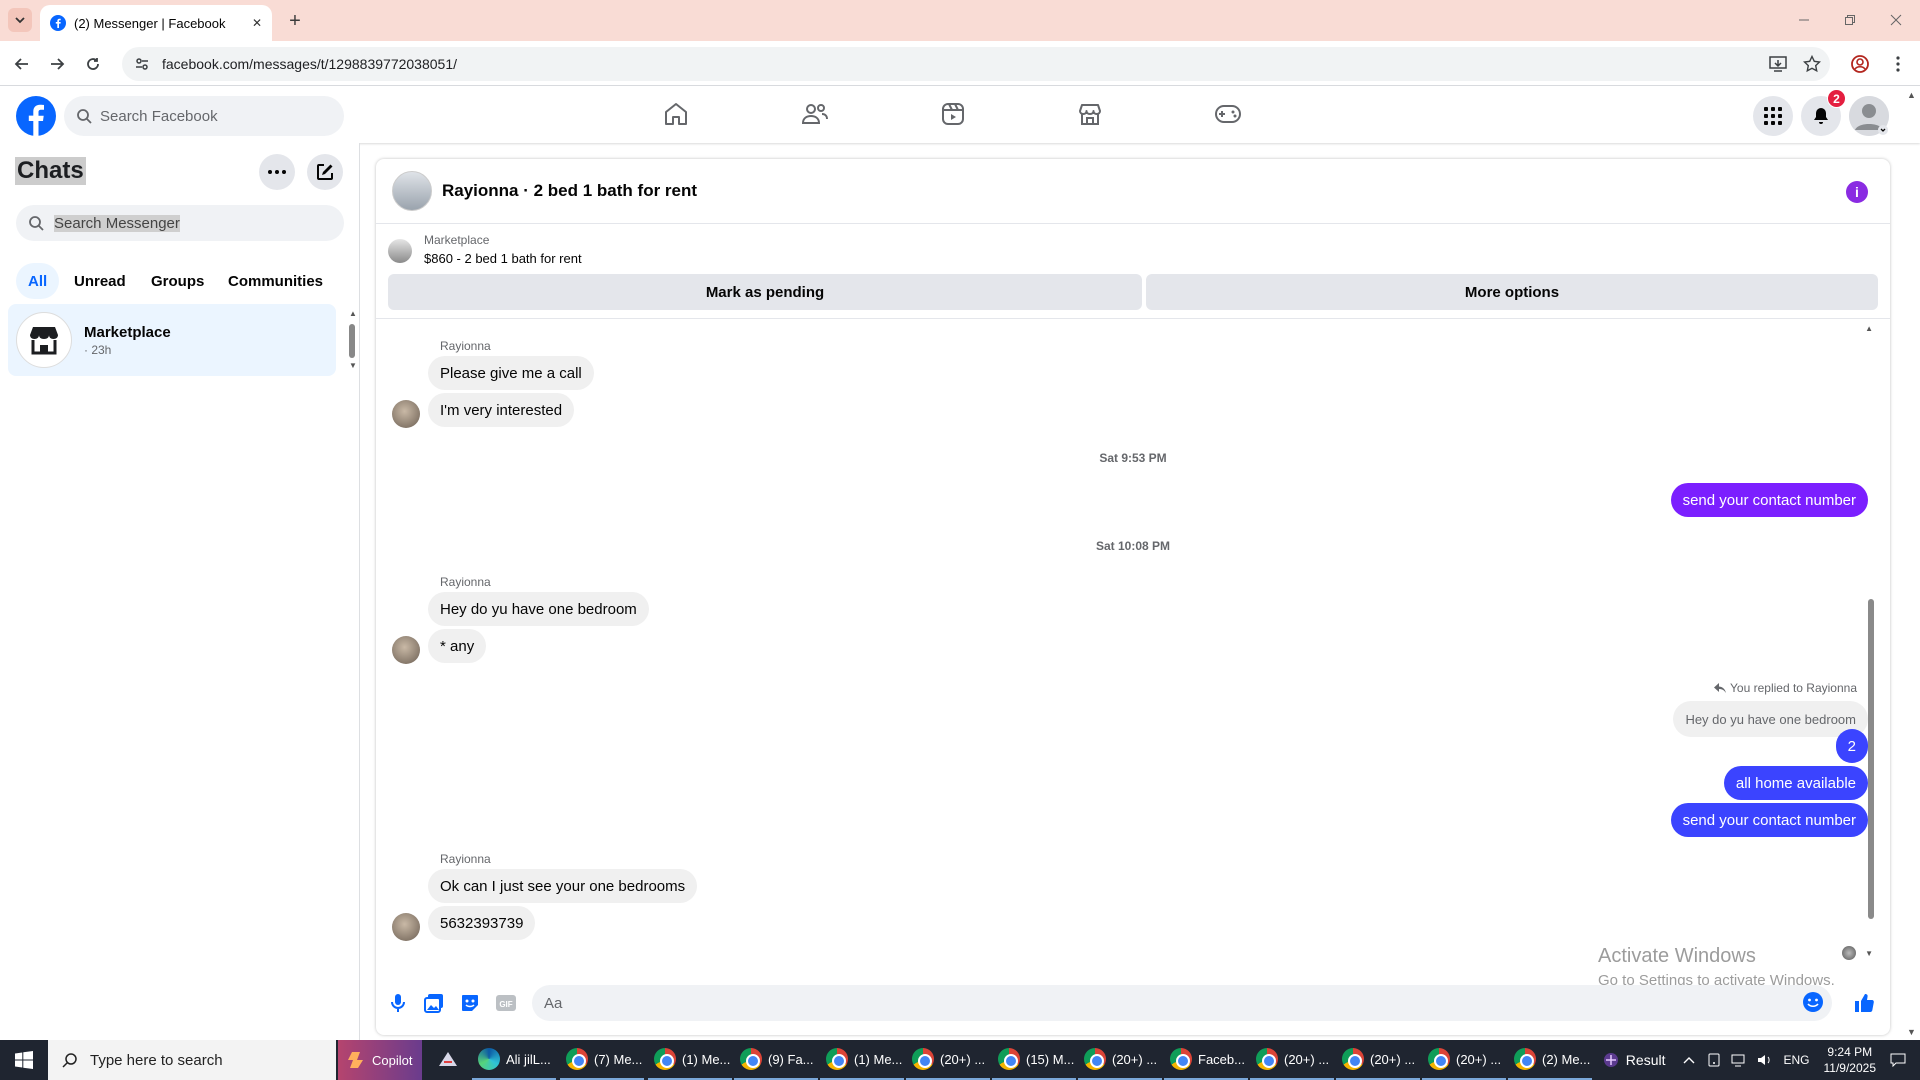  I want to click on profile-icon, so click(1860, 64).